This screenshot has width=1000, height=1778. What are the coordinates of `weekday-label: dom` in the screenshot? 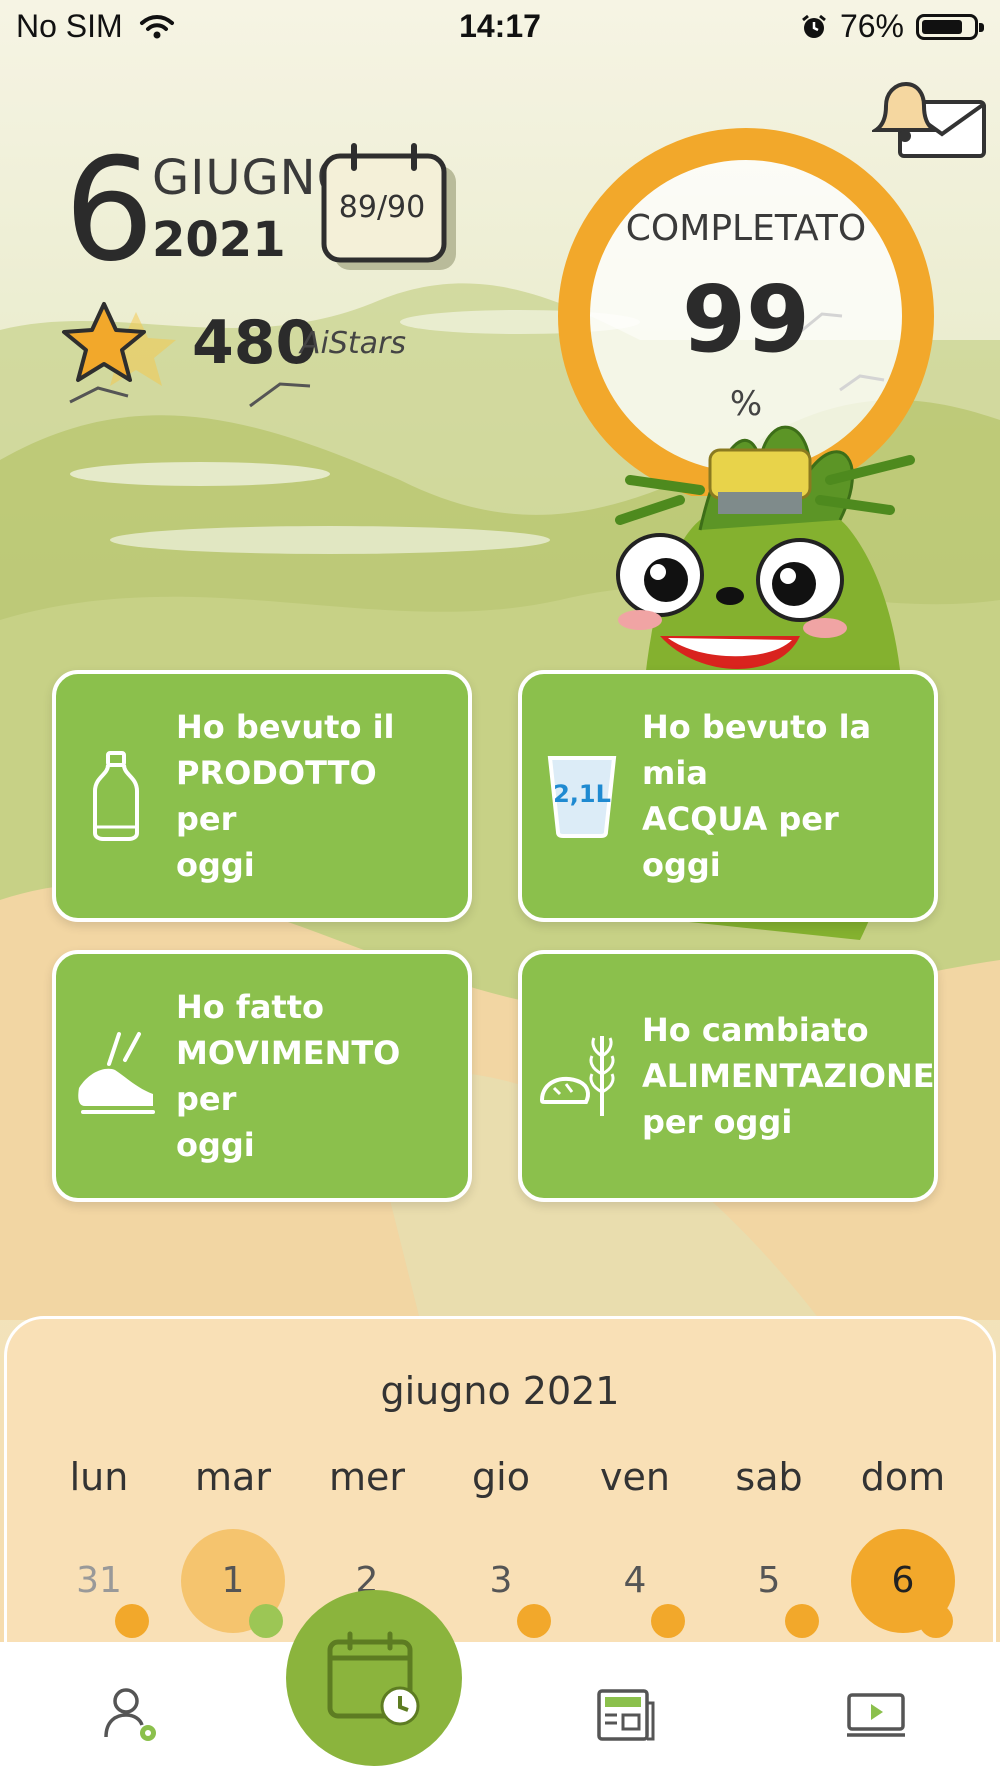 It's located at (903, 1477).